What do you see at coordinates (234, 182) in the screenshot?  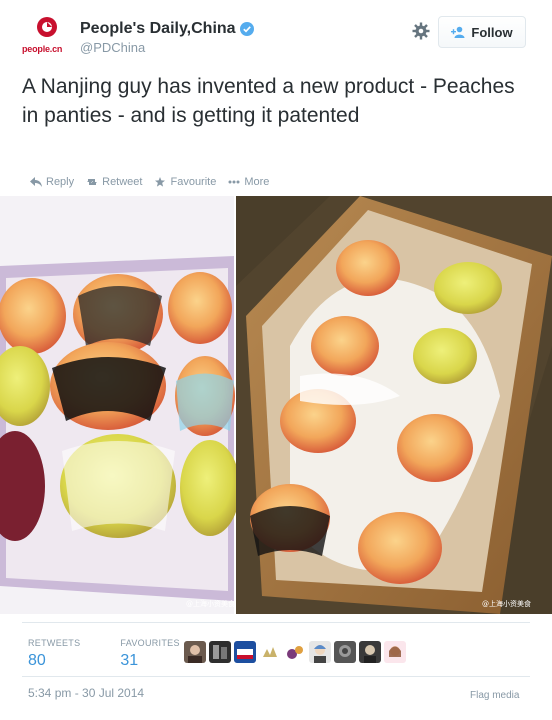 I see `more-dots-icon` at bounding box center [234, 182].